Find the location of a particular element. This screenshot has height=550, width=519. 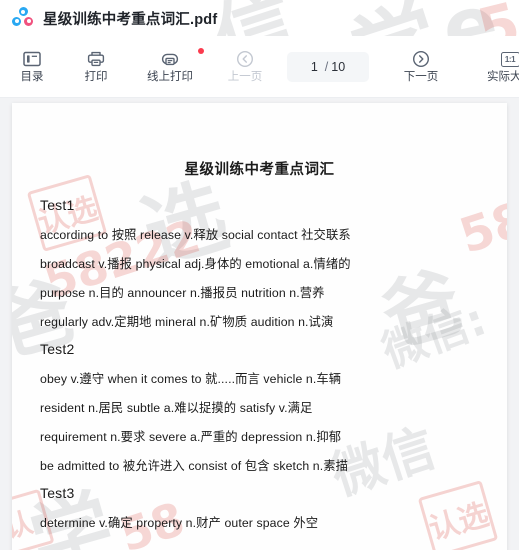

toolbar-button-print: 打印 is located at coordinates (96, 66).